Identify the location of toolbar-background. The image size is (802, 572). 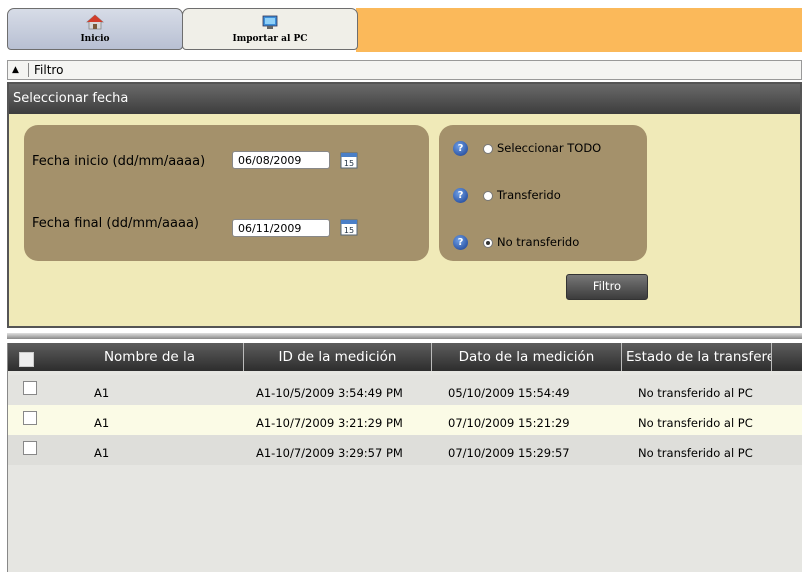
(579, 30).